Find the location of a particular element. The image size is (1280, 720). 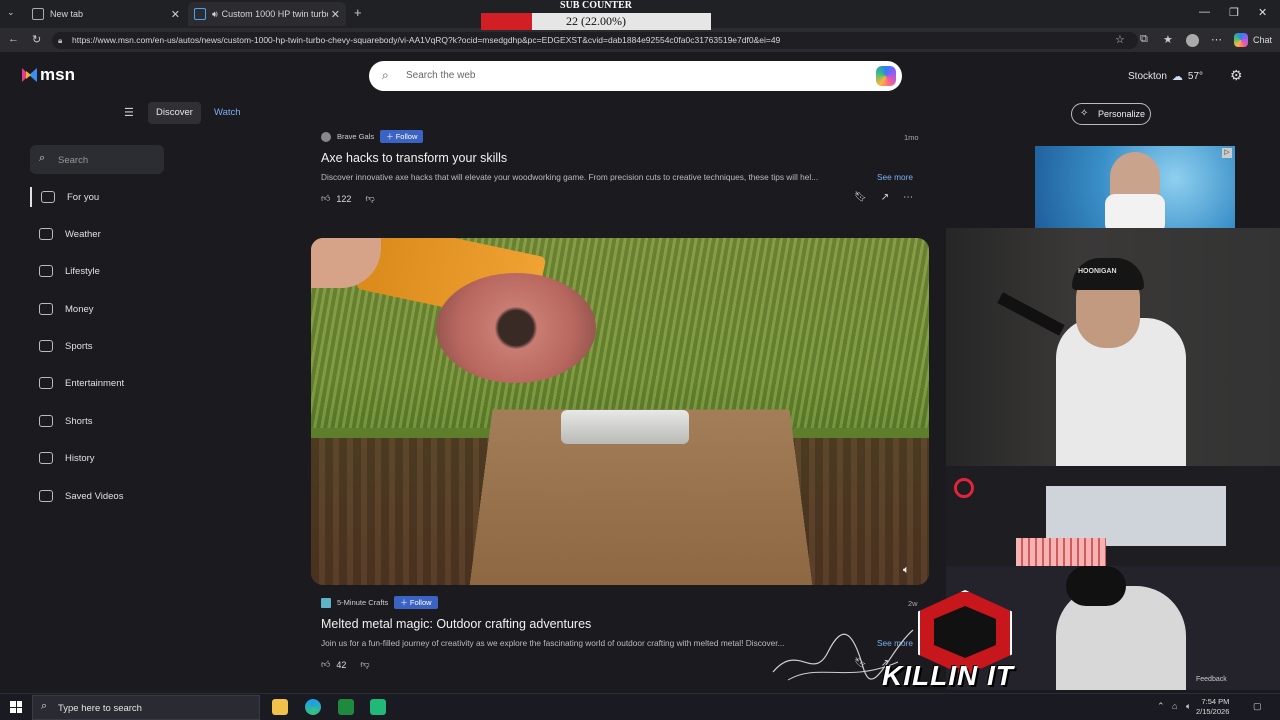

tab-custom-1000hp: 🔊︎ Custom 1000 HP twin turbo C ✕ is located at coordinates (267, 14).